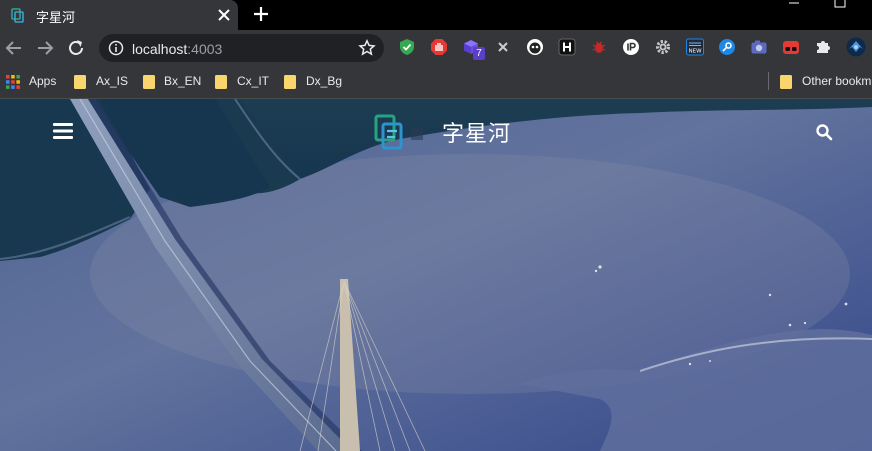 This screenshot has height=451, width=872. I want to click on other-bookmarks-folder: Other bookm, so click(826, 82).